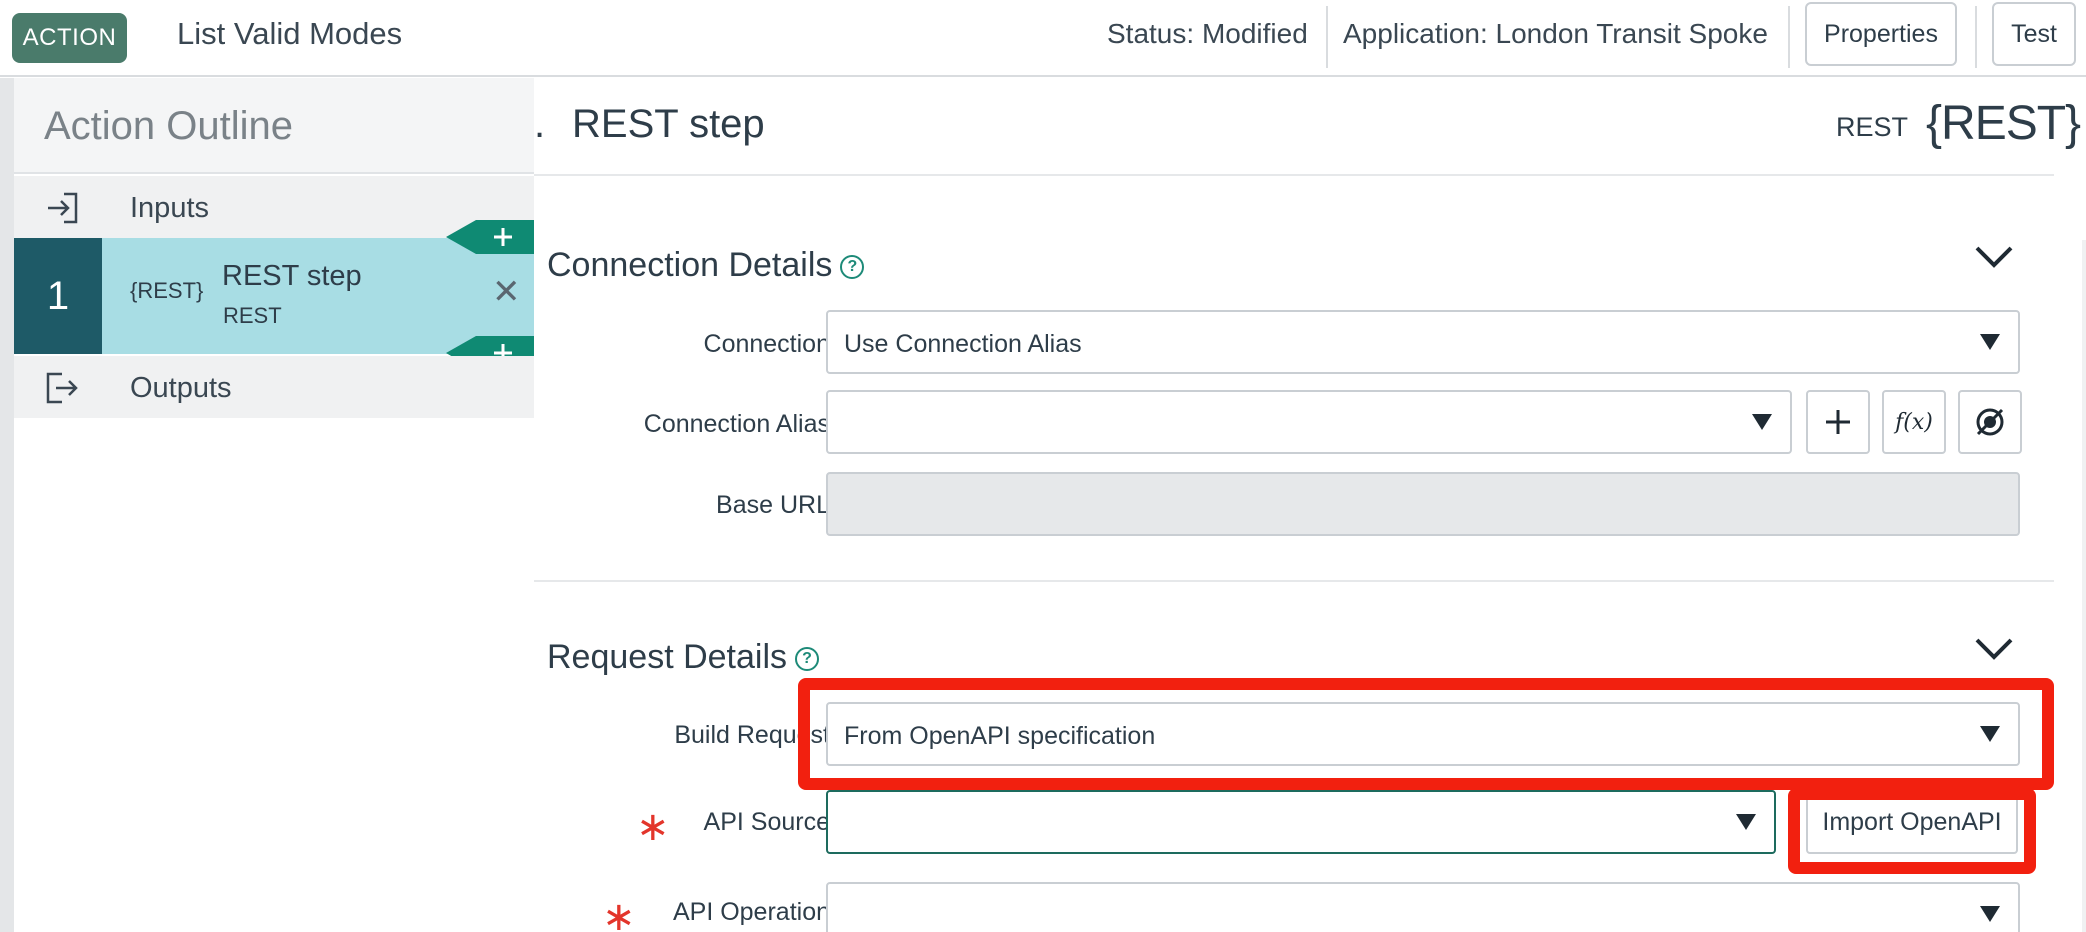 The image size is (2086, 932). What do you see at coordinates (1423, 504) in the screenshot?
I see `base-url-field` at bounding box center [1423, 504].